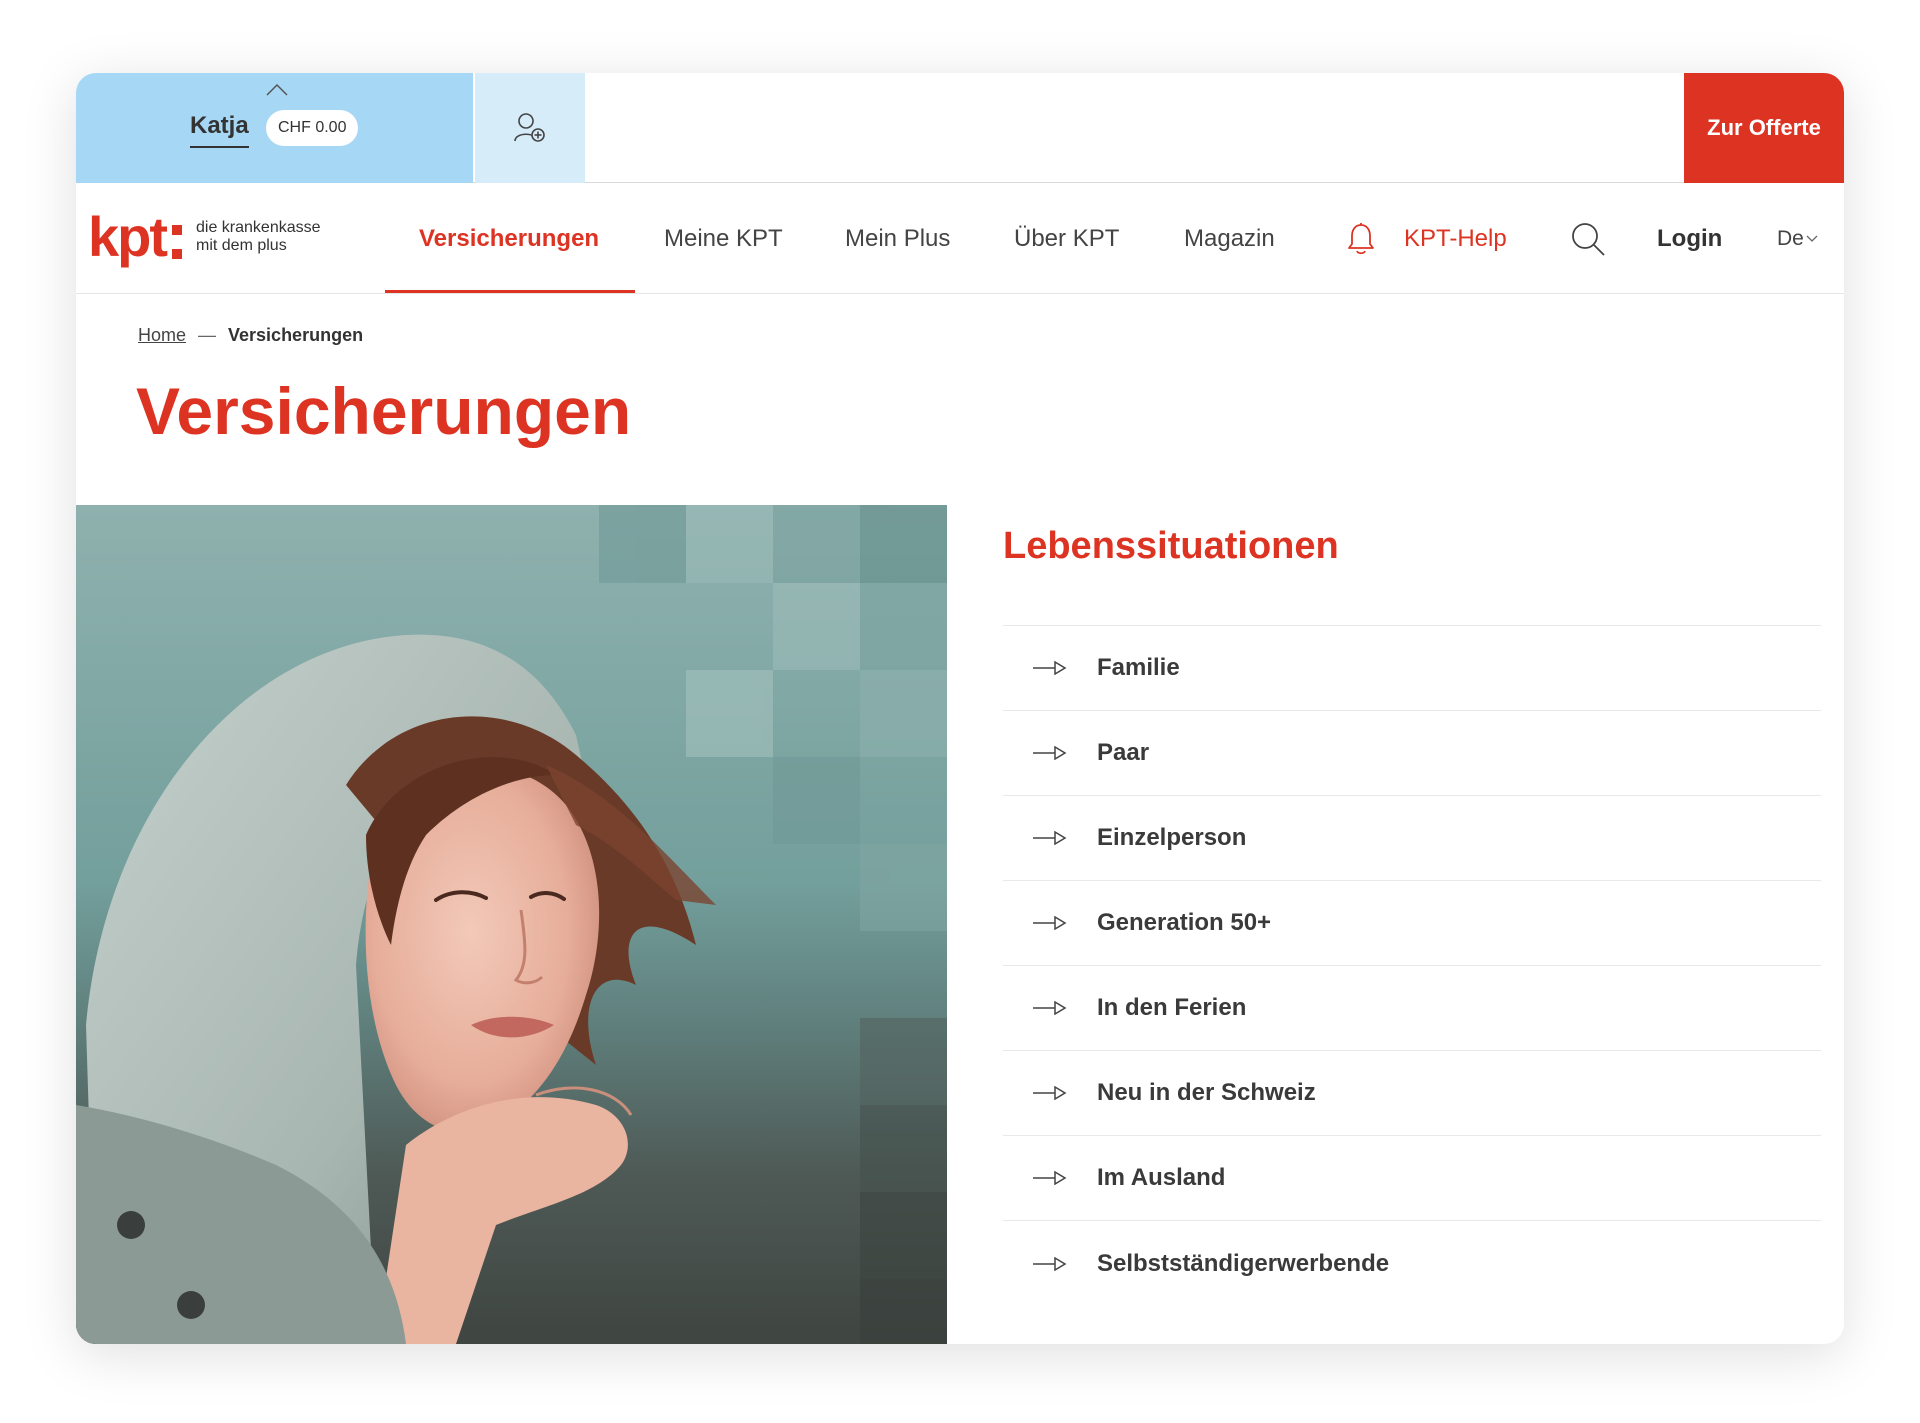  Describe the element at coordinates (219, 130) in the screenshot. I see `profile-name: Katja` at that location.